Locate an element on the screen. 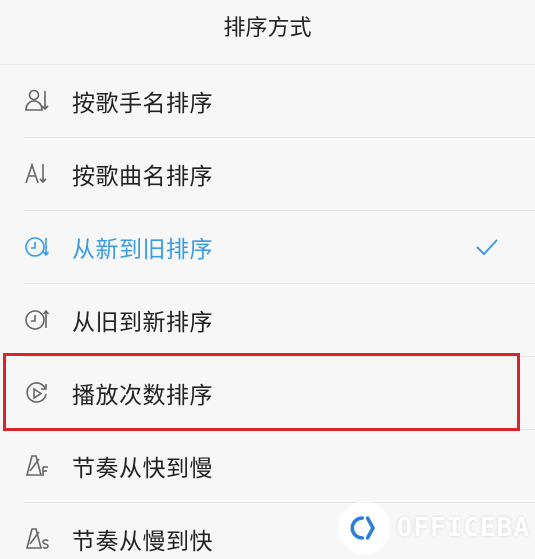 The width and height of the screenshot is (535, 559). sort-option-play-count: 播放次数排序 is located at coordinates (279, 393).